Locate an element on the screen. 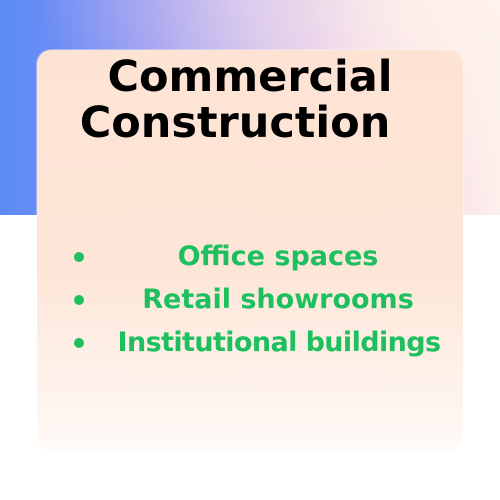 Image resolution: width=500 pixels, height=500 pixels. card-title-line-2: Construction is located at coordinates (235, 123).